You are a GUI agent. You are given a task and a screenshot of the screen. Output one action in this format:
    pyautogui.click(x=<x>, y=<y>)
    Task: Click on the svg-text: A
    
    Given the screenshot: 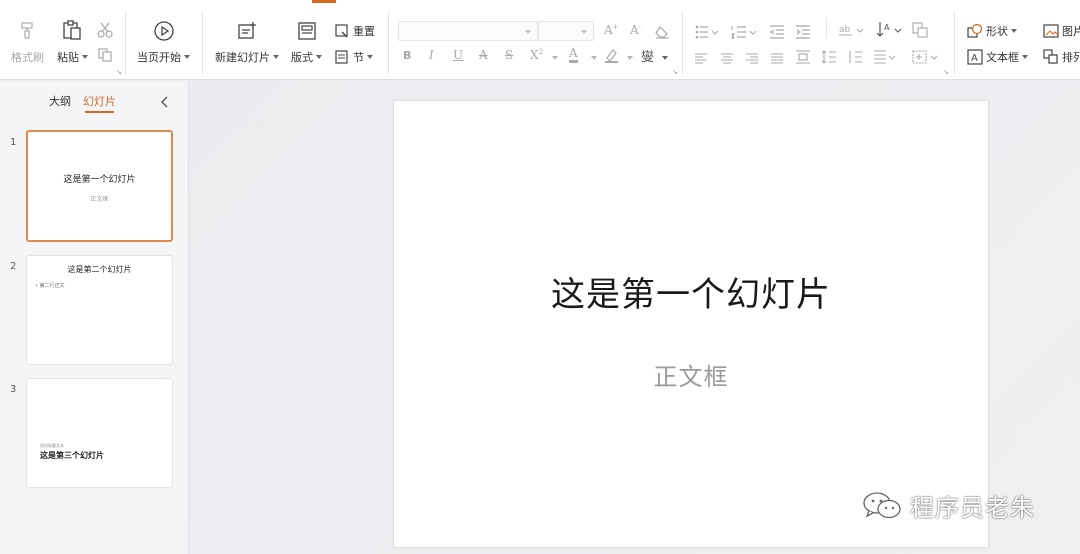 What is the action you would take?
    pyautogui.click(x=974, y=58)
    